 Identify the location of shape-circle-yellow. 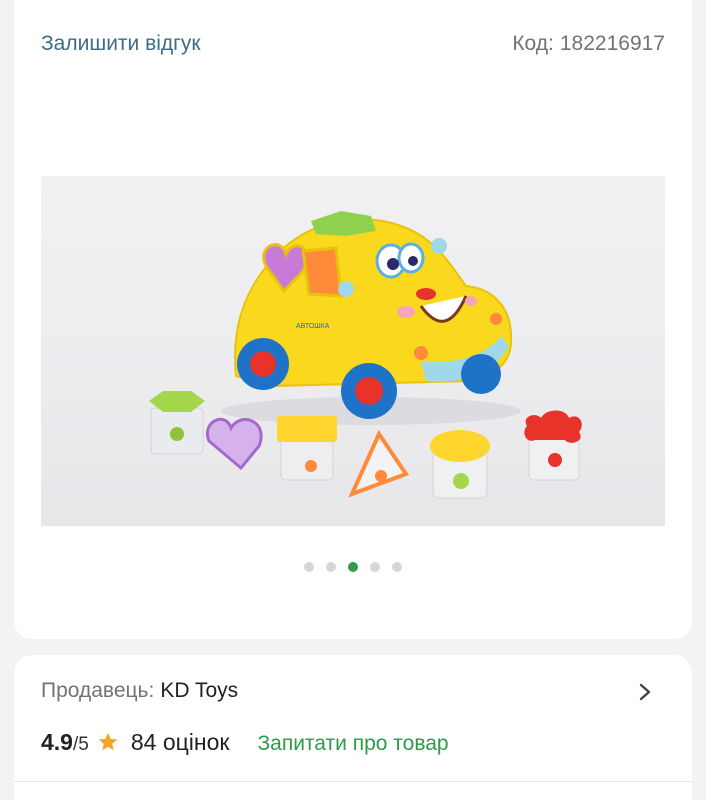
(460, 464).